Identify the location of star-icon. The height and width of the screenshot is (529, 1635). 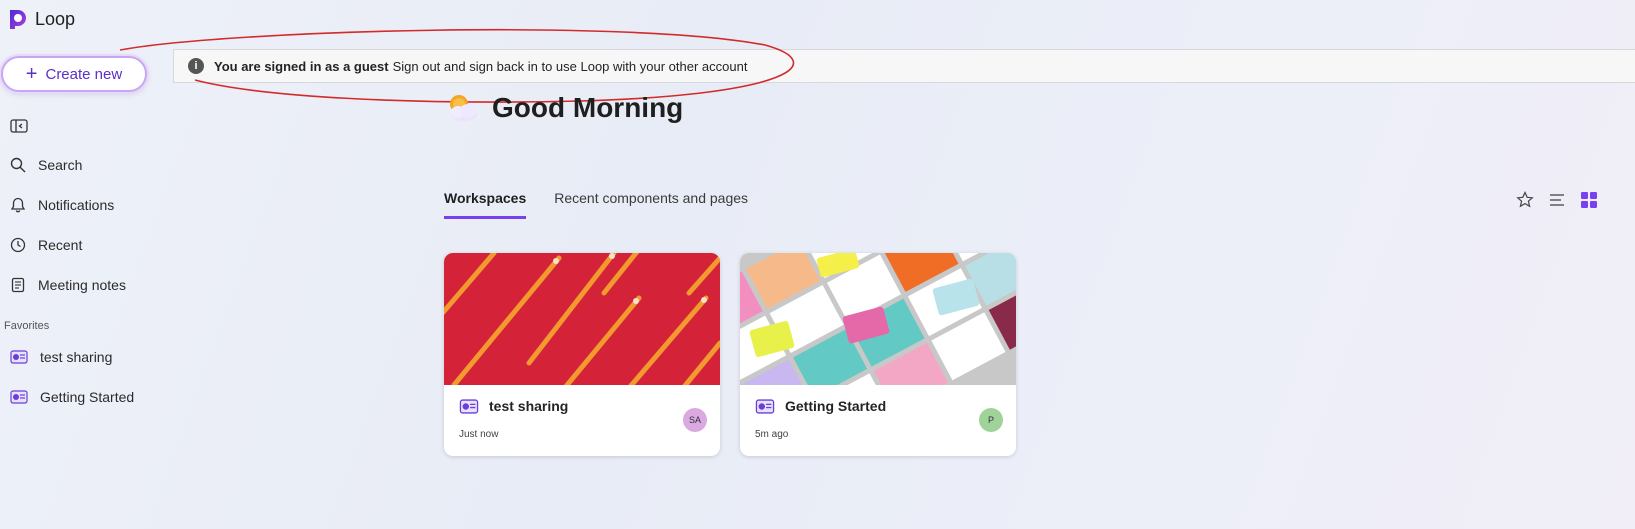
(1525, 200).